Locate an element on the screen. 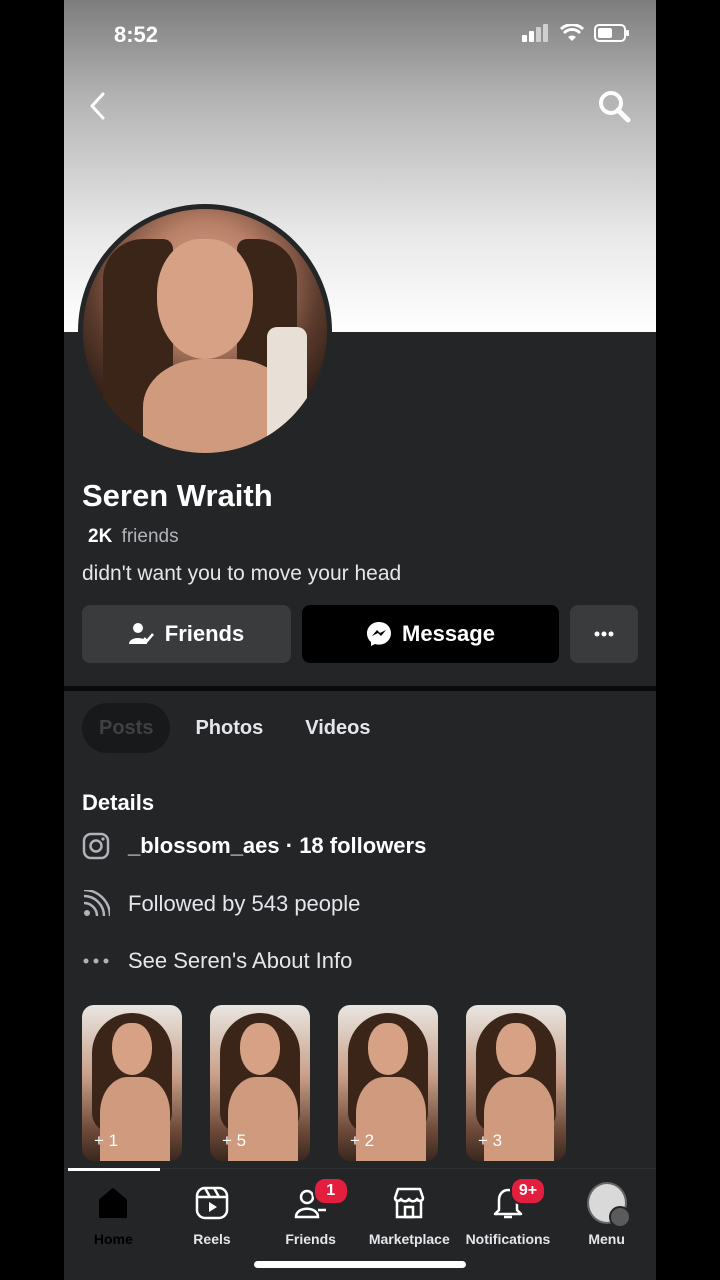  back-button is located at coordinates (98, 106).